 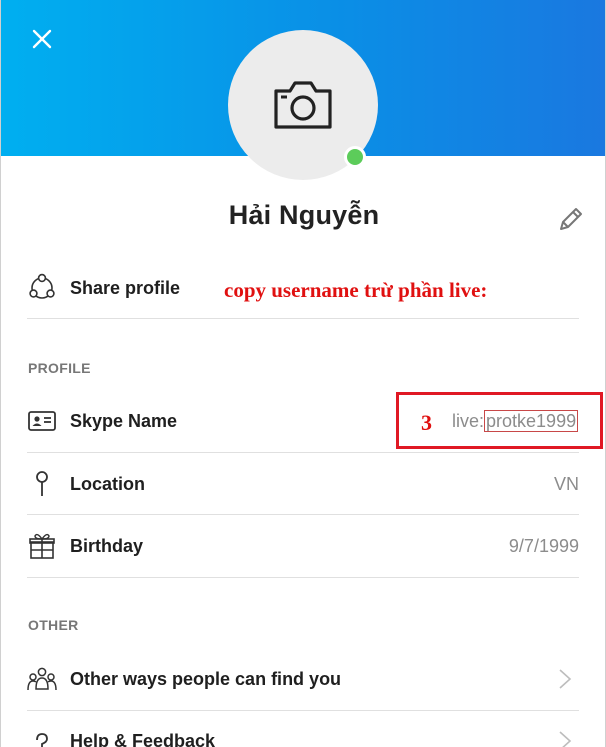 What do you see at coordinates (206, 678) in the screenshot?
I see `other-ways-label: Other ways people can find you` at bounding box center [206, 678].